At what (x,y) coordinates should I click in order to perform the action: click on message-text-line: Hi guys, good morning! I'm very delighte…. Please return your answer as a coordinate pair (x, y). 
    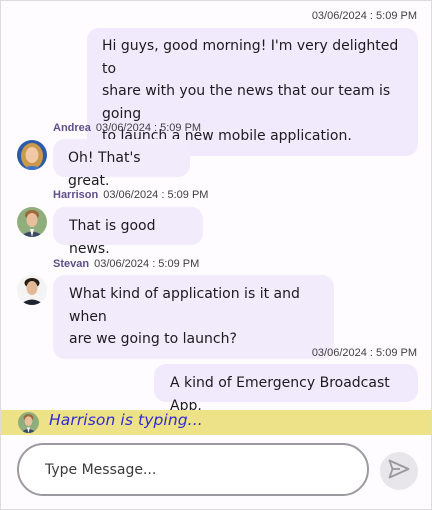
    Looking at the image, I should click on (250, 57).